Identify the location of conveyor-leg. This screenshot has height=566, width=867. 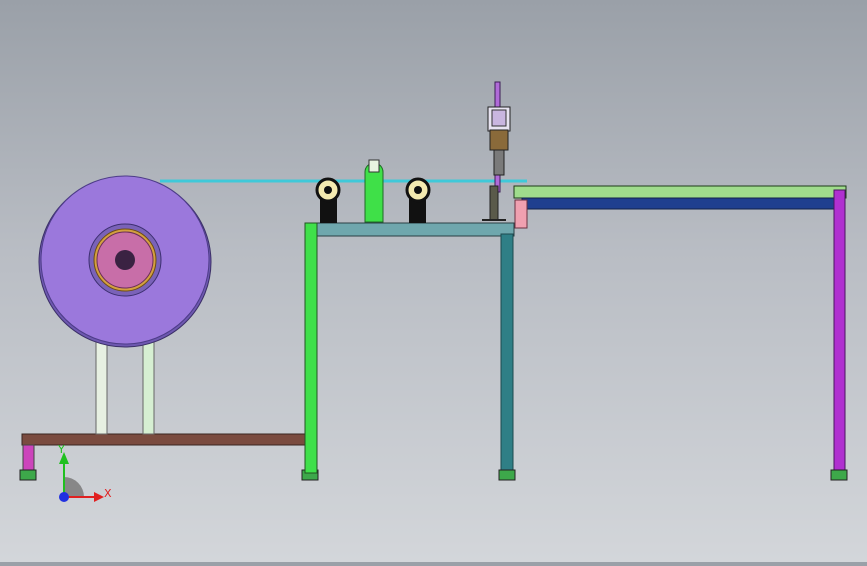
(839, 331).